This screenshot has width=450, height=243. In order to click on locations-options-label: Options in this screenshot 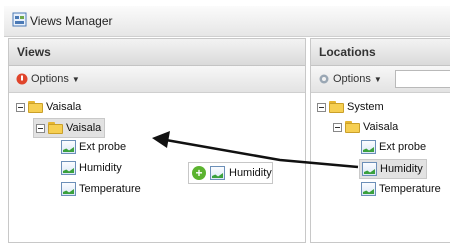, I will do `click(352, 79)`.